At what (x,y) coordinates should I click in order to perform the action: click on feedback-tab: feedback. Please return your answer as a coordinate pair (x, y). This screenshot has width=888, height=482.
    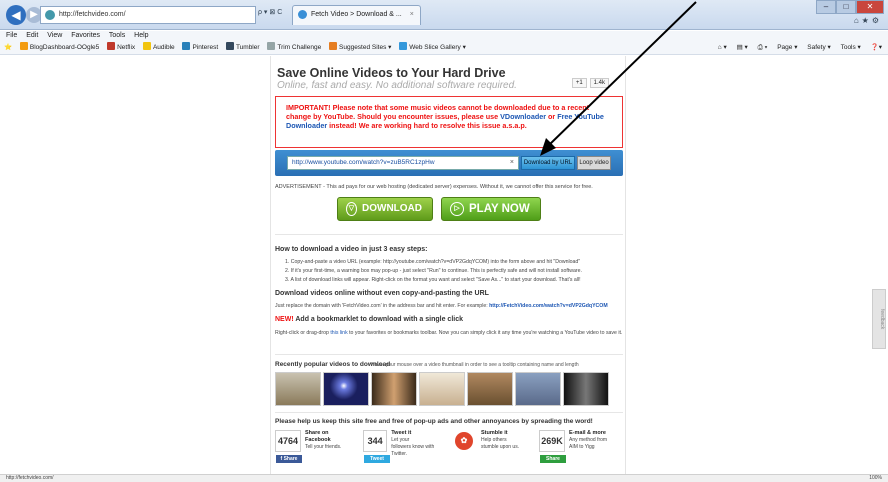
    Looking at the image, I should click on (879, 319).